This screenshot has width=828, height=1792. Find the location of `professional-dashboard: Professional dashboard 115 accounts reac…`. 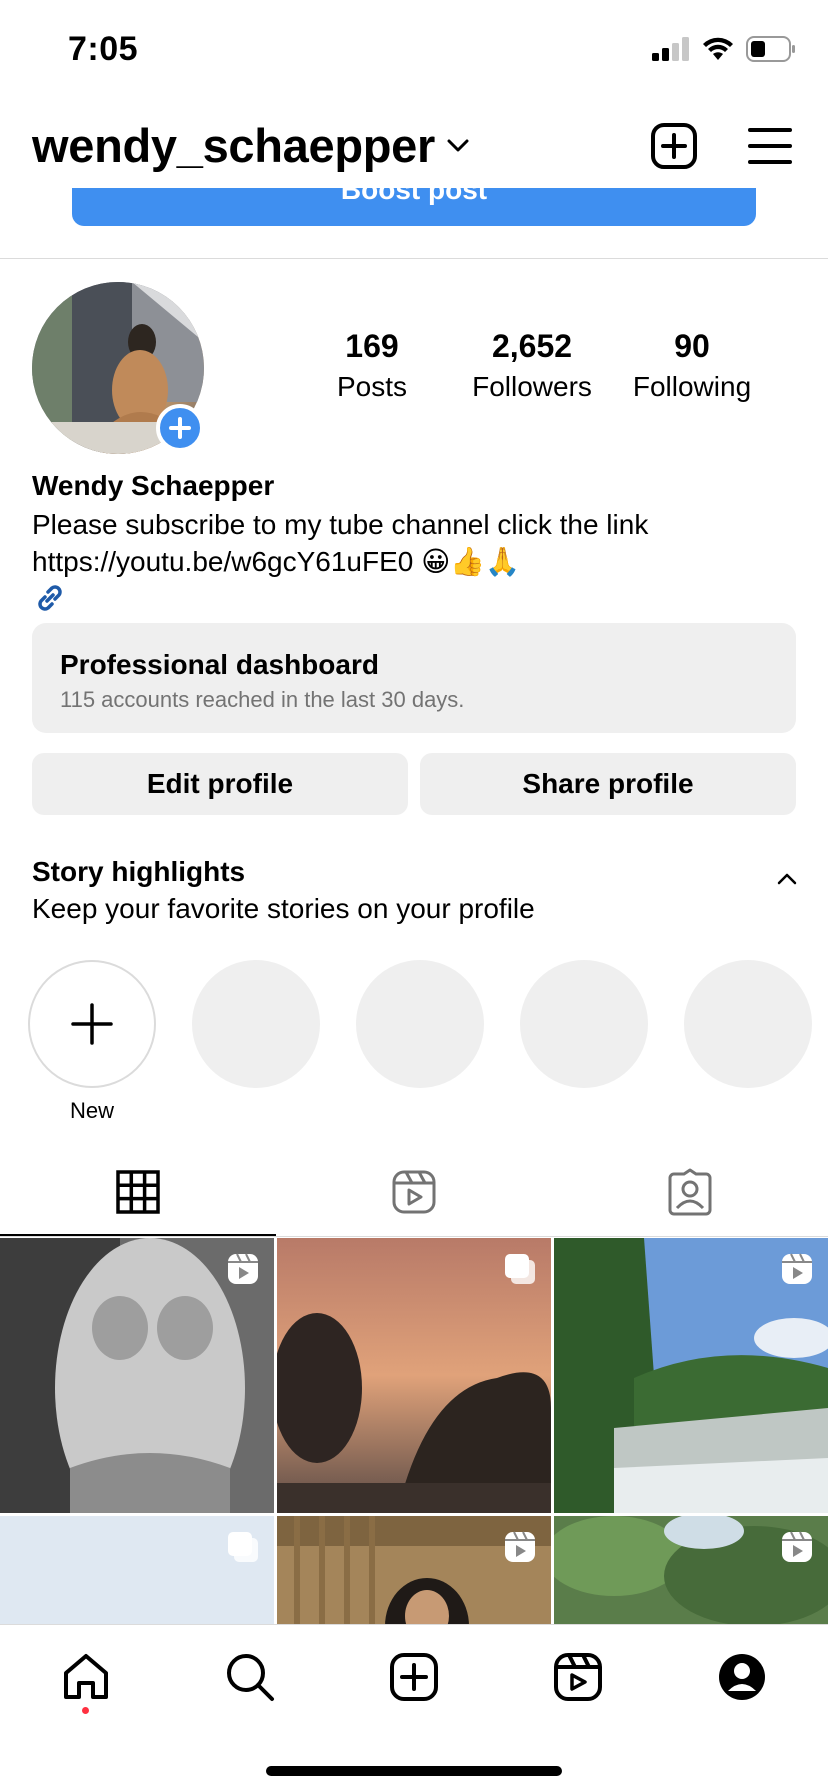

professional-dashboard: Professional dashboard 115 accounts reac… is located at coordinates (414, 678).